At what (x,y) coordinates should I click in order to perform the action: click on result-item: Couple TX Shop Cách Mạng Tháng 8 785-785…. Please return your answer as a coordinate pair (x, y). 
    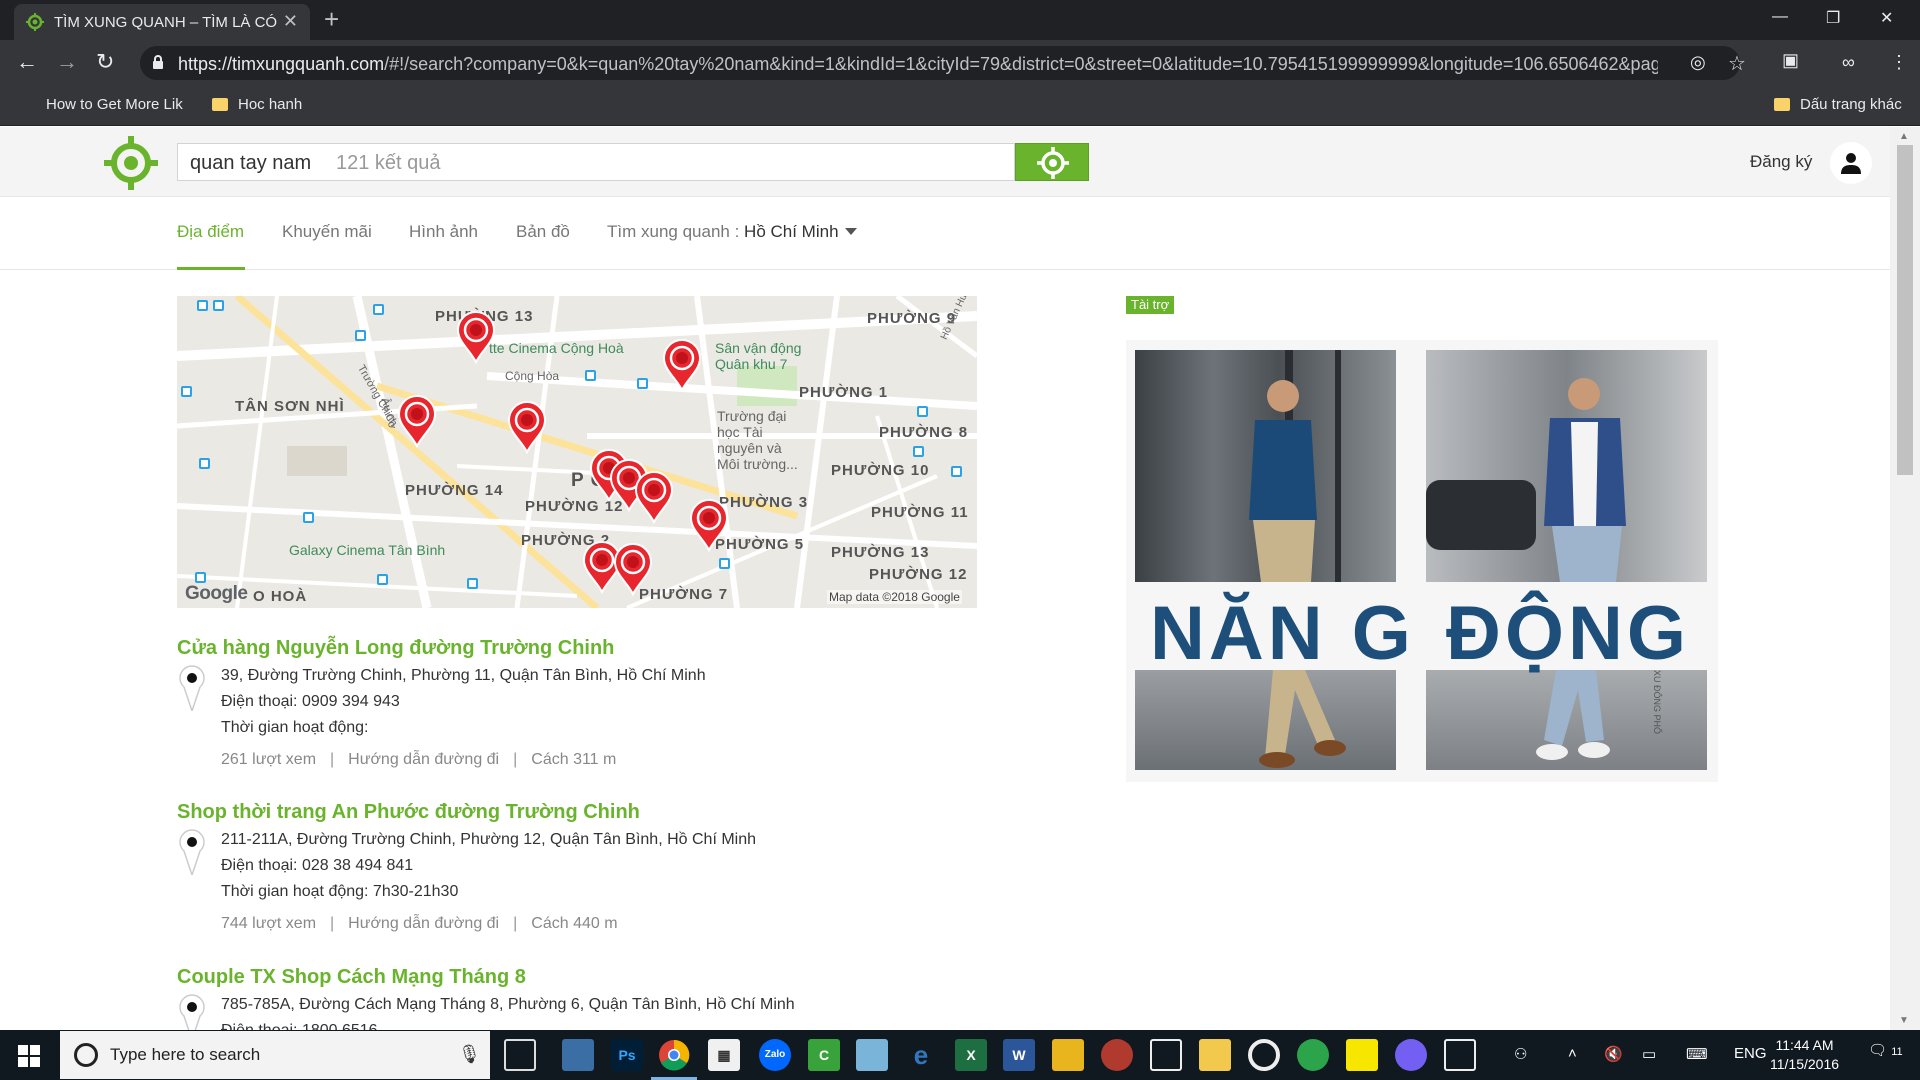
    Looking at the image, I should click on (627, 998).